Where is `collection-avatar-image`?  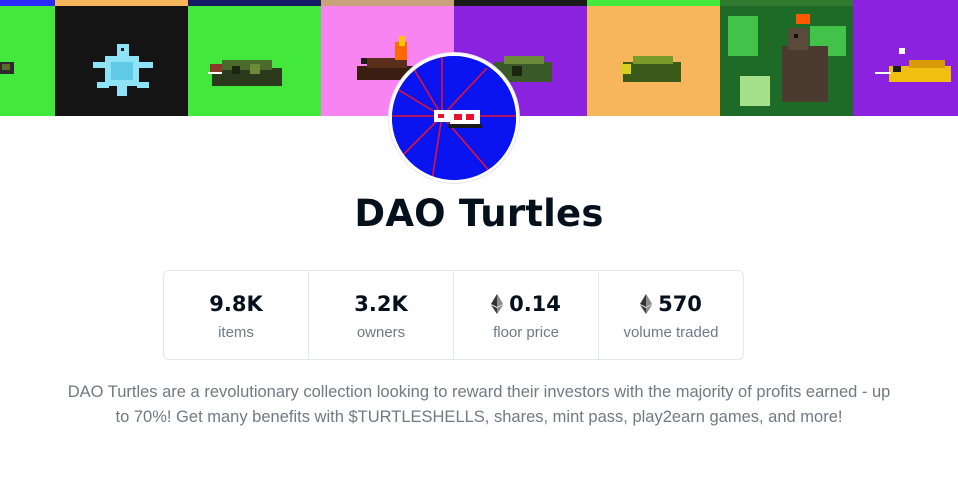
collection-avatar-image is located at coordinates (454, 118).